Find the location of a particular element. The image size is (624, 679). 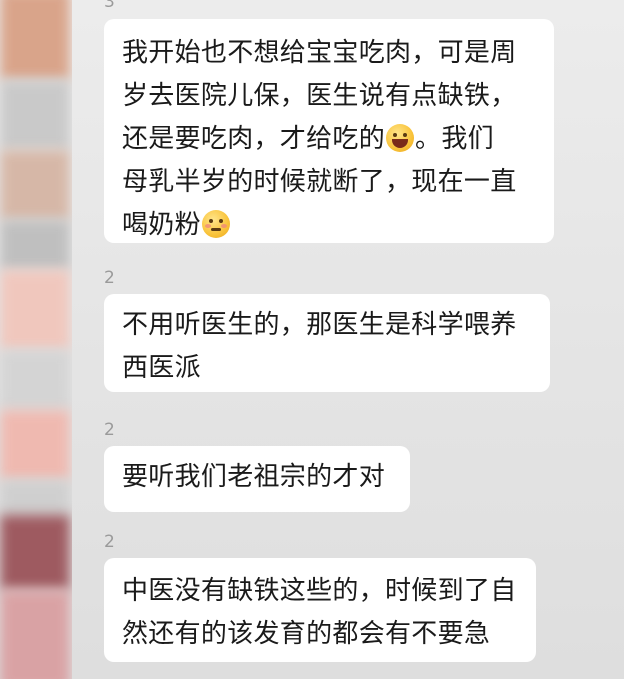

message-text: 喝奶粉 is located at coordinates (161, 225).